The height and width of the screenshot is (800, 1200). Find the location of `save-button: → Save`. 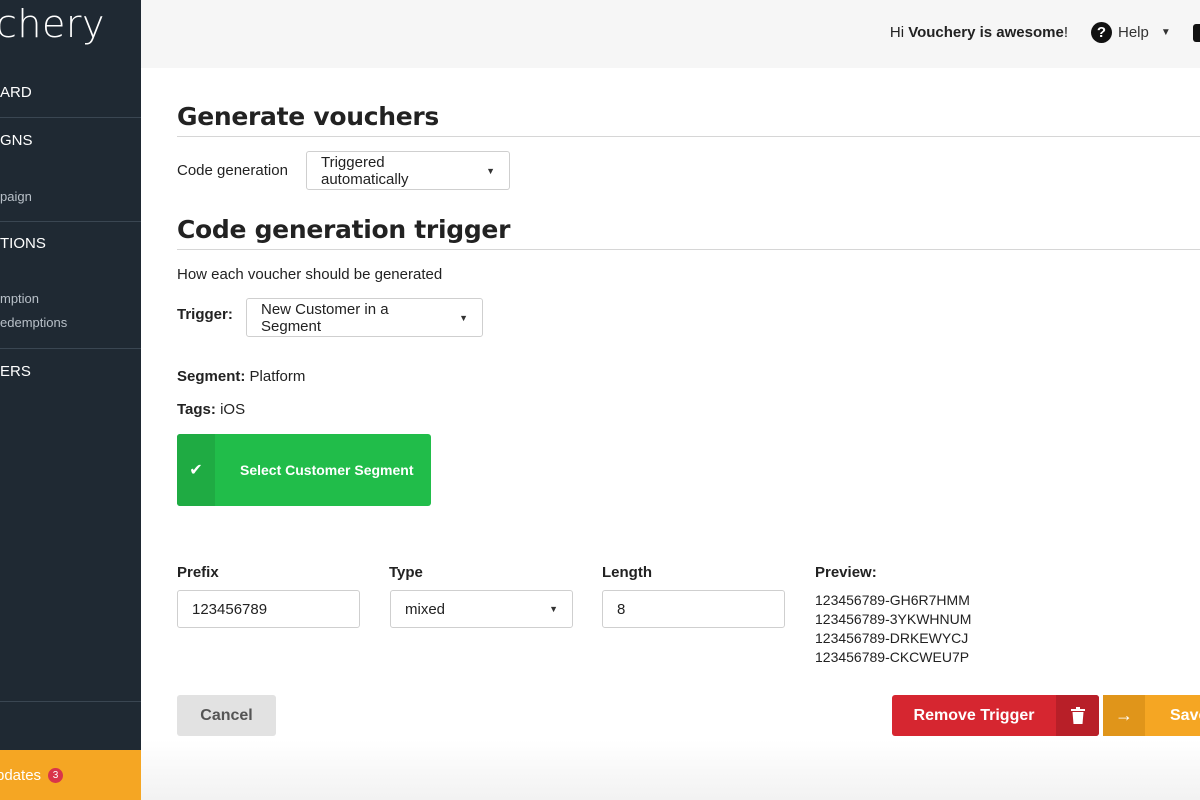

save-button: → Save is located at coordinates (1151, 715).